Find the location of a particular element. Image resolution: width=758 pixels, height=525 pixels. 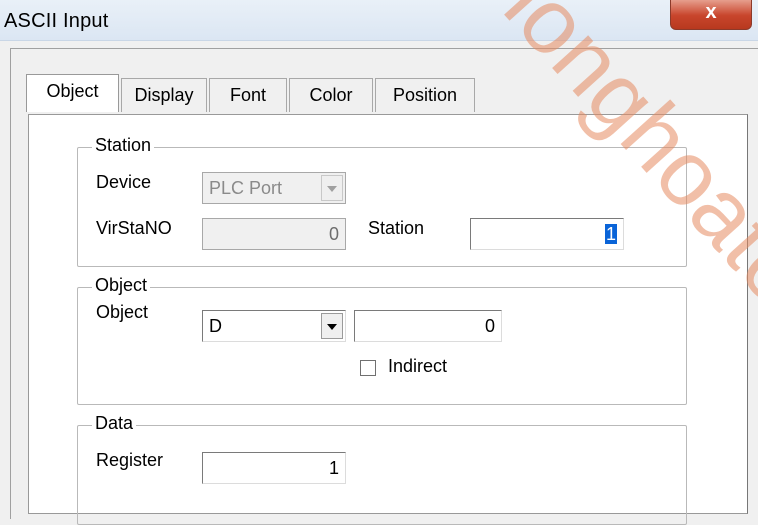

indirect-checkbox is located at coordinates (368, 368).